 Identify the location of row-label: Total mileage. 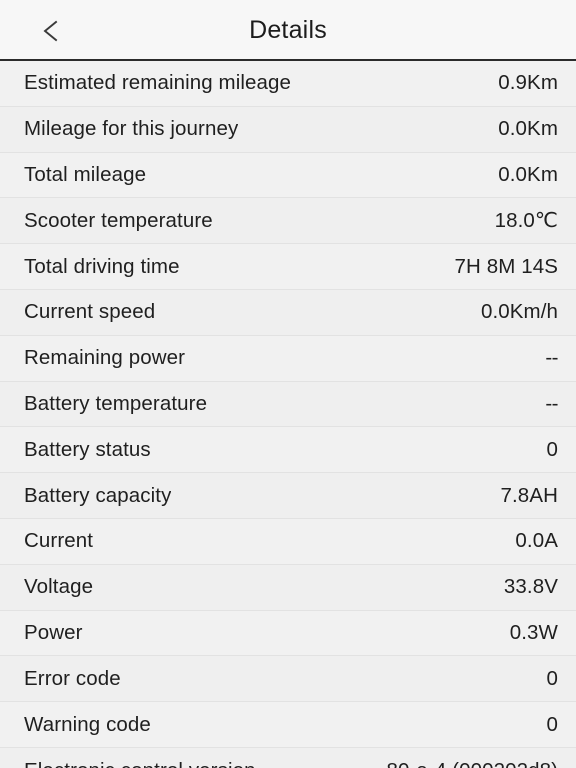
(85, 174).